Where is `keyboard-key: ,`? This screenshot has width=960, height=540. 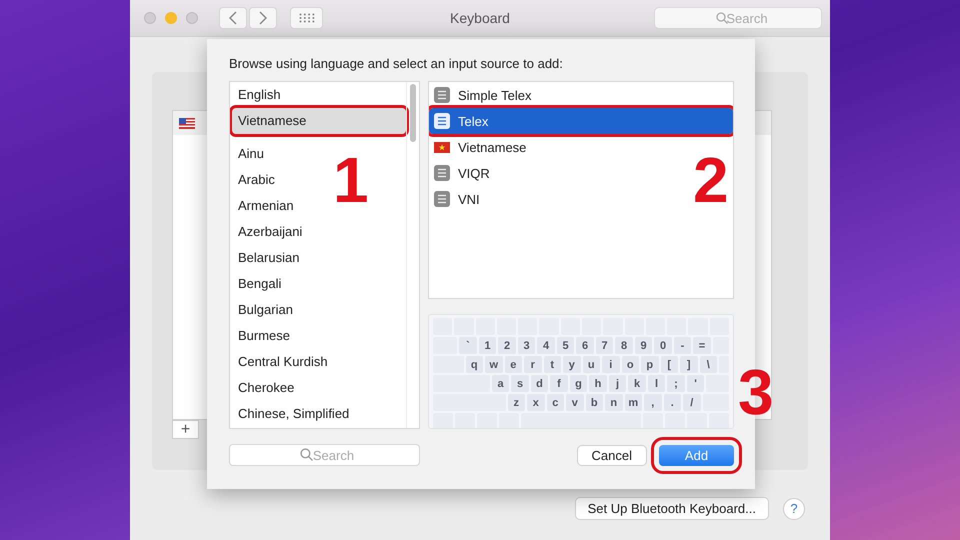
keyboard-key: , is located at coordinates (653, 402).